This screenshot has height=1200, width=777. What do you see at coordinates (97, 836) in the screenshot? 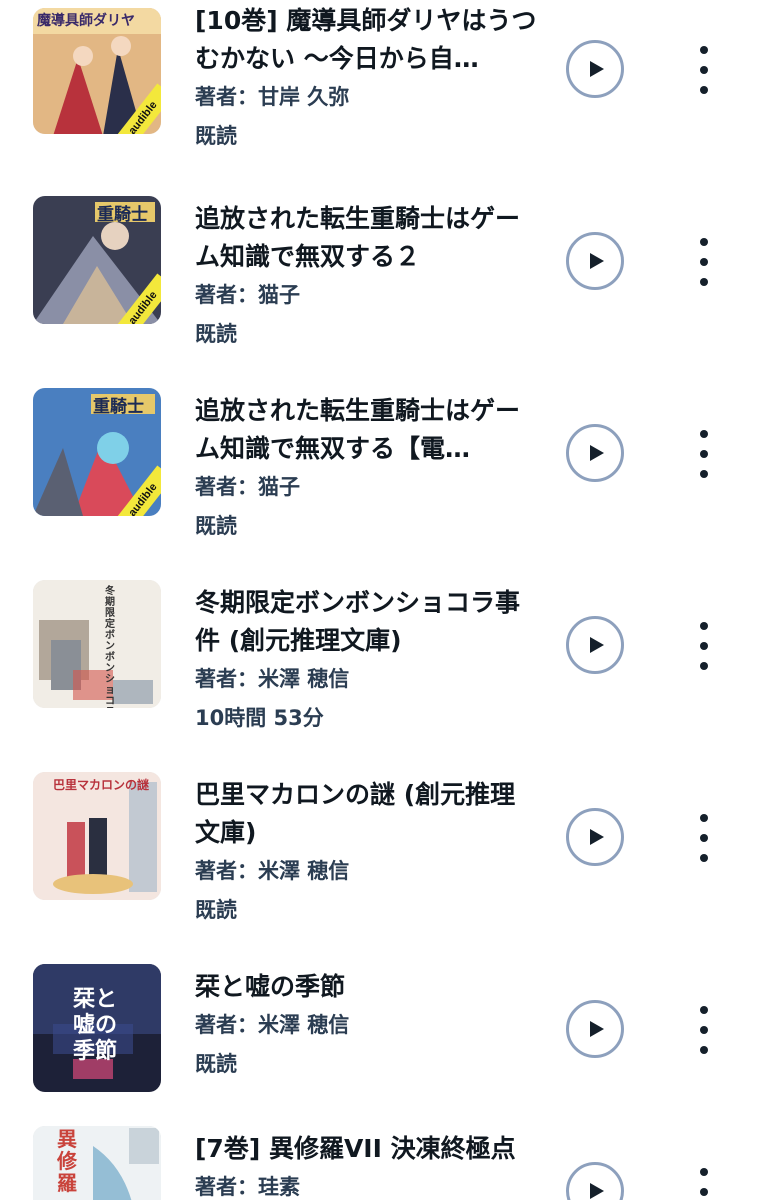
I see `book-cover: 巴里マカロンの謎` at bounding box center [97, 836].